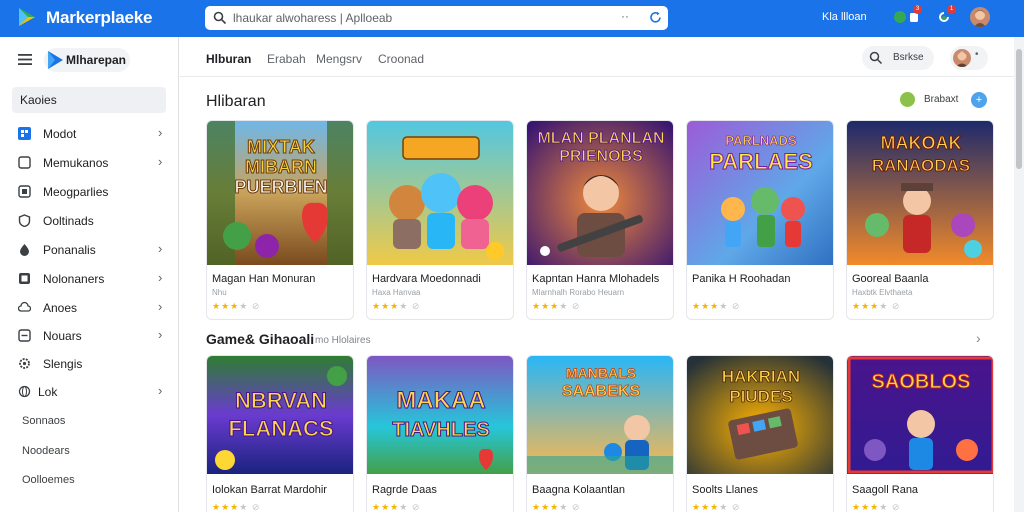 This screenshot has height=512, width=1024. What do you see at coordinates (655, 17) in the screenshot?
I see `refresh-icon` at bounding box center [655, 17].